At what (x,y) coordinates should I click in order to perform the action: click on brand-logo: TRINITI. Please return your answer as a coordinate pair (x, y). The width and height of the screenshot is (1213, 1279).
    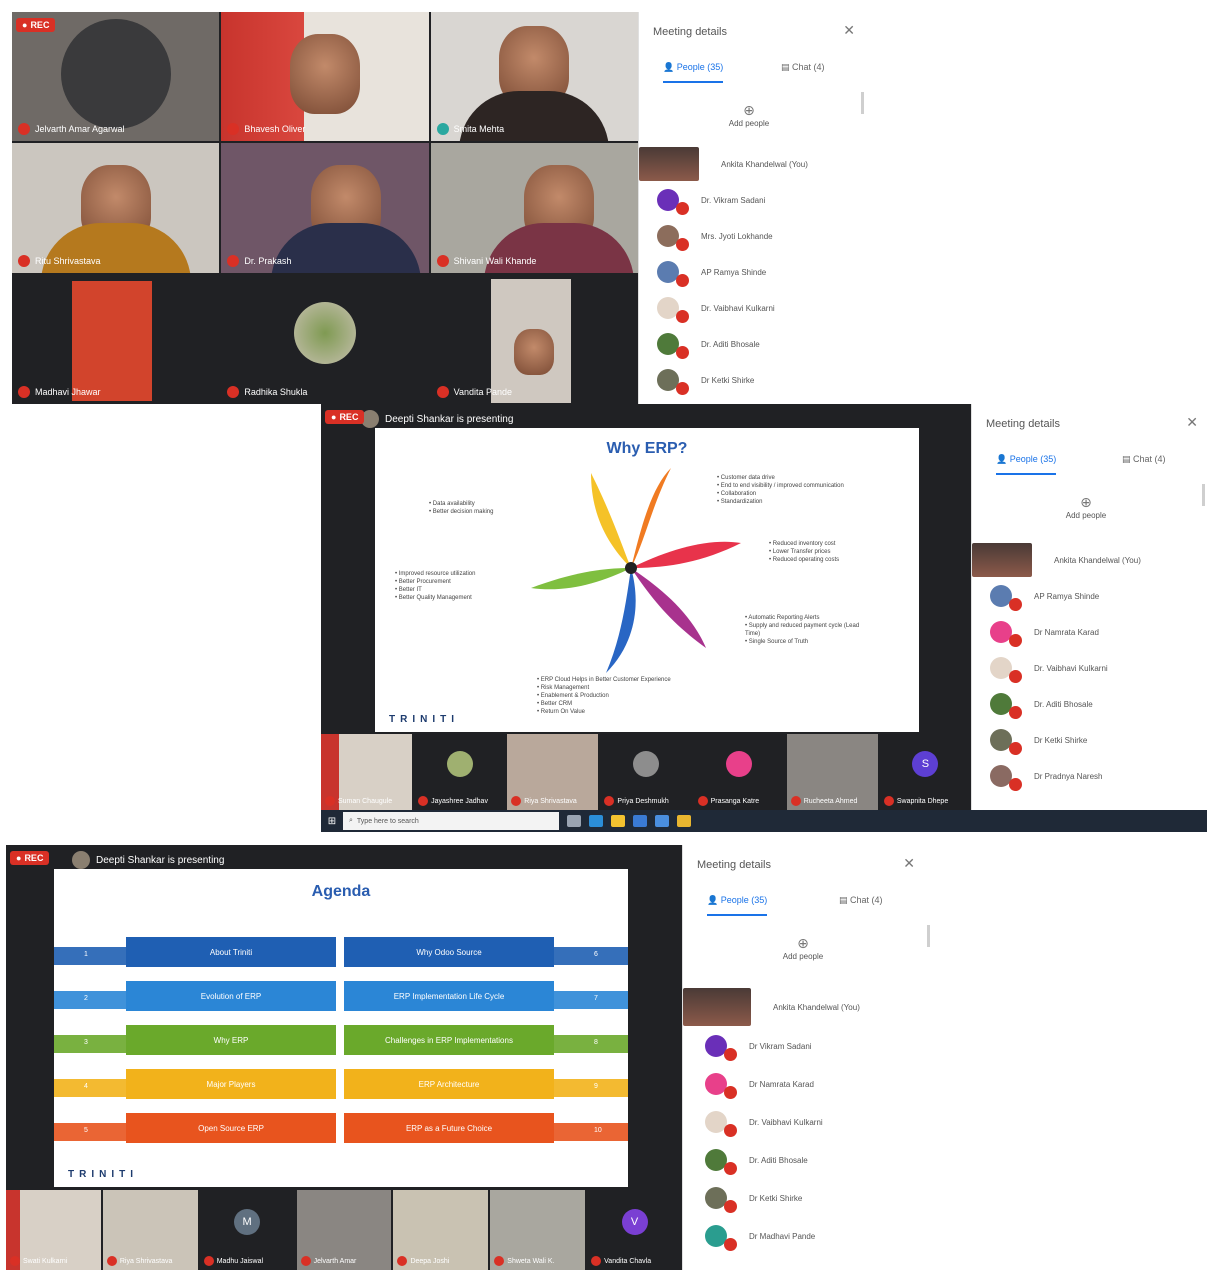
    Looking at the image, I should click on (103, 1174).